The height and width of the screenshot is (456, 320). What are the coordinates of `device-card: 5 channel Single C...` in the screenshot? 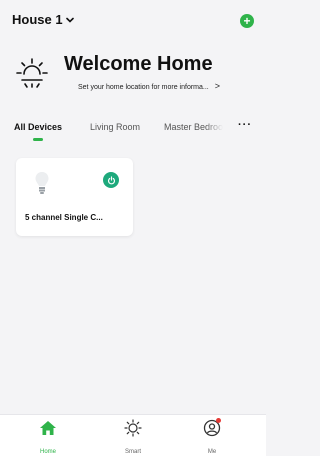 It's located at (74, 197).